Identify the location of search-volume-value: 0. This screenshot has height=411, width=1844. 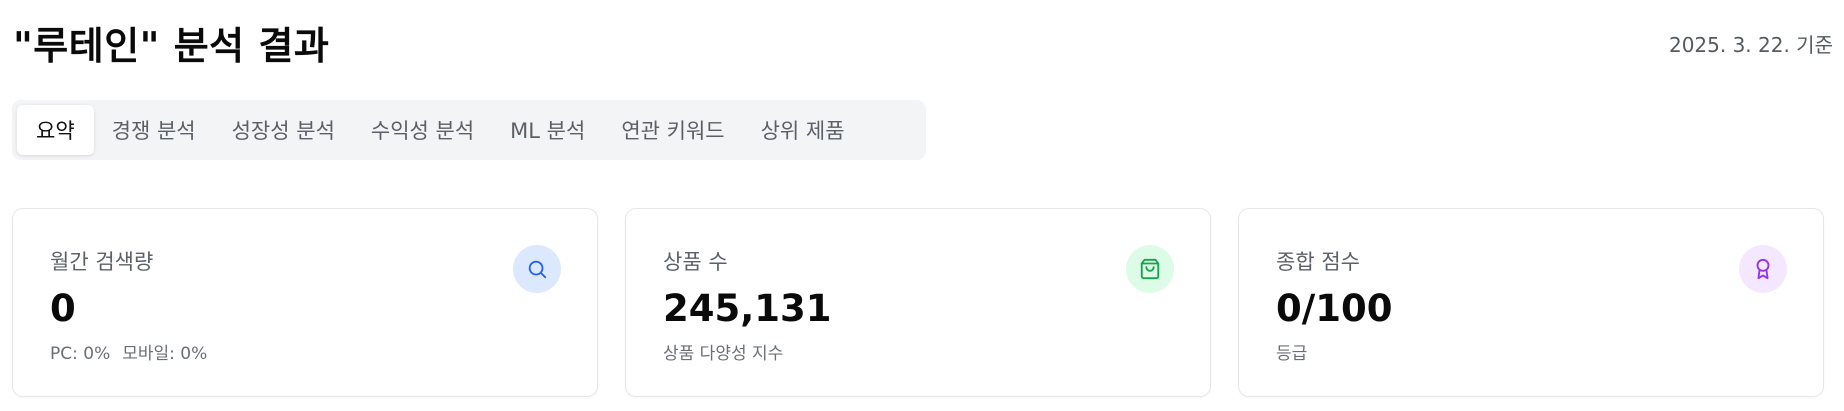
(63, 308).